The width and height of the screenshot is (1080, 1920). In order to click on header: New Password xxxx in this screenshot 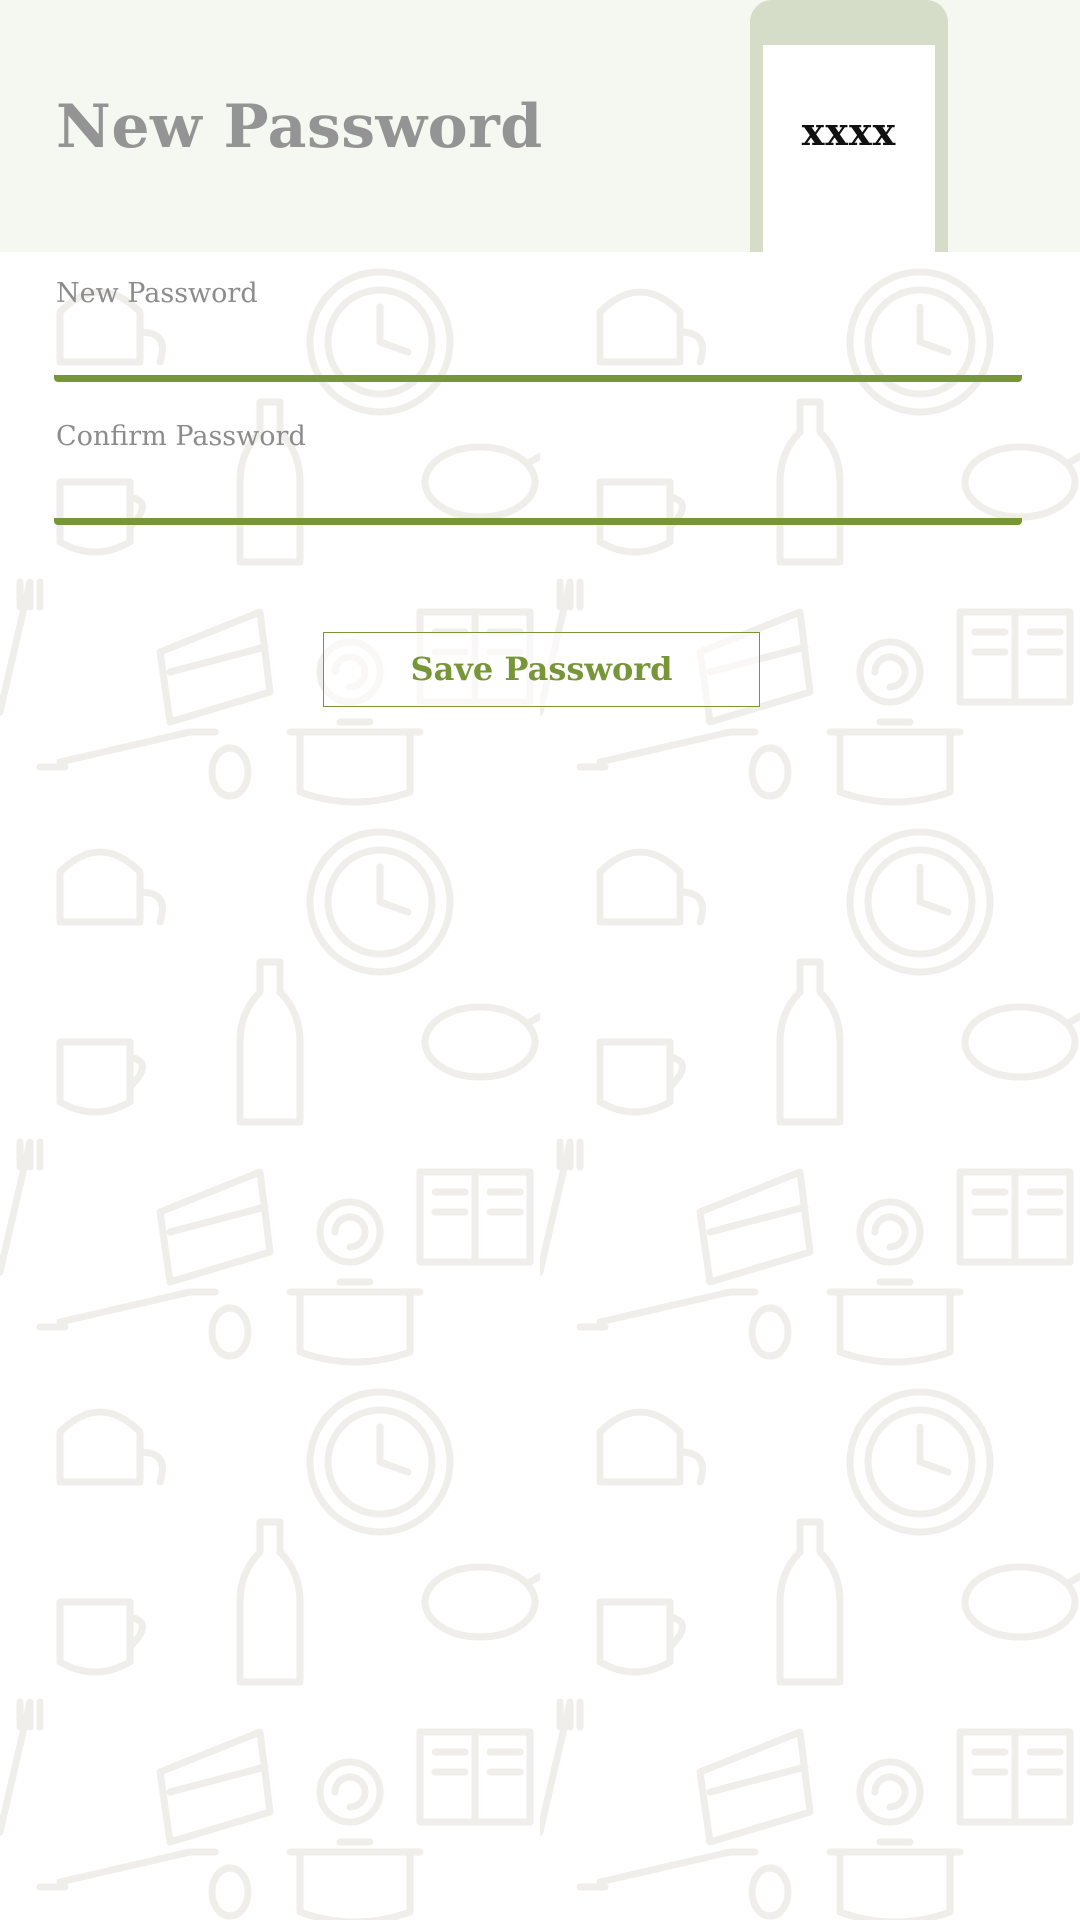, I will do `click(540, 126)`.